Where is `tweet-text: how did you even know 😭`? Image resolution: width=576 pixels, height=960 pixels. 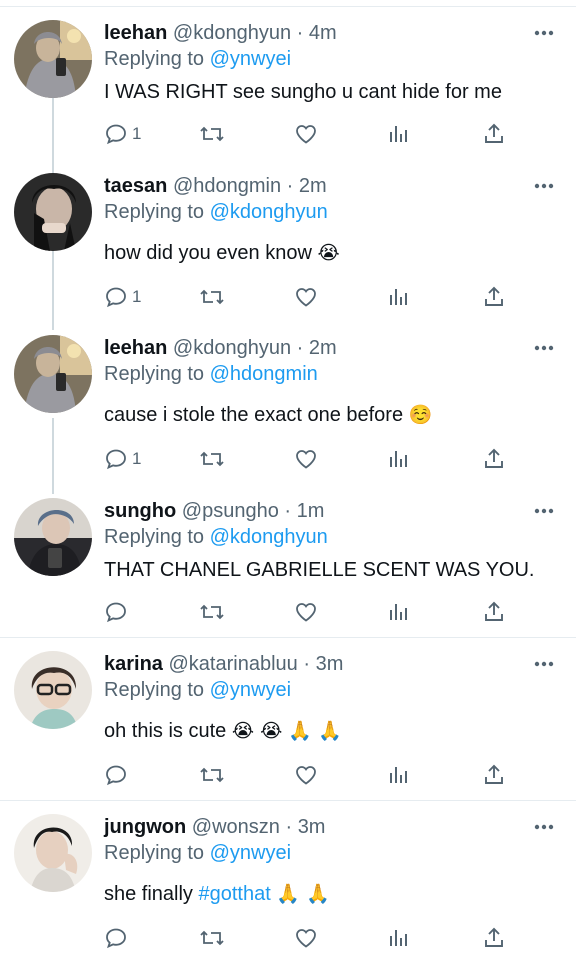
tweet-text: how did you even know 😭 is located at coordinates (222, 253).